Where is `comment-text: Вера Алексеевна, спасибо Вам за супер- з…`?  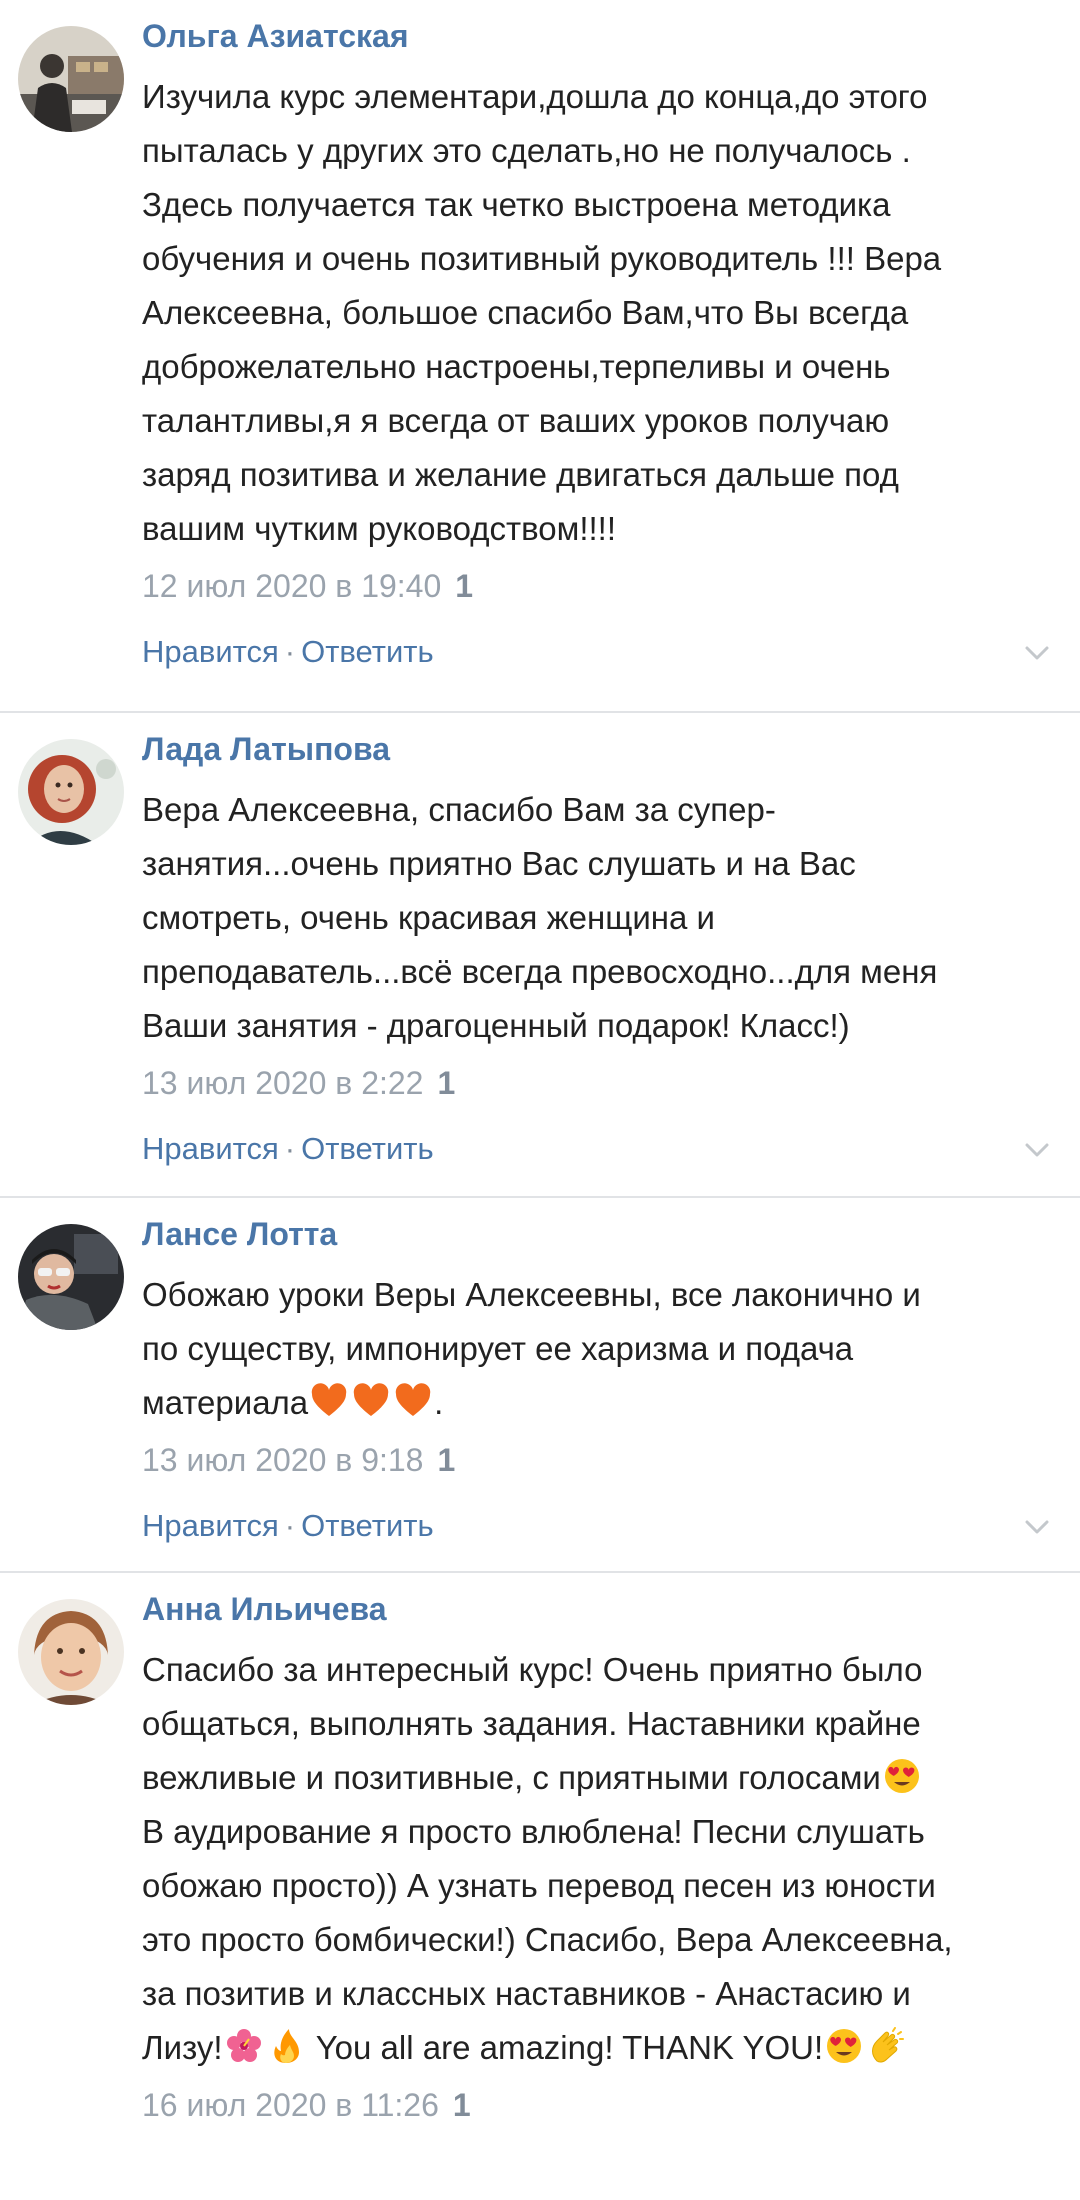
comment-text: Вера Алексеевна, спасибо Вам за супер- з… is located at coordinates (591, 918).